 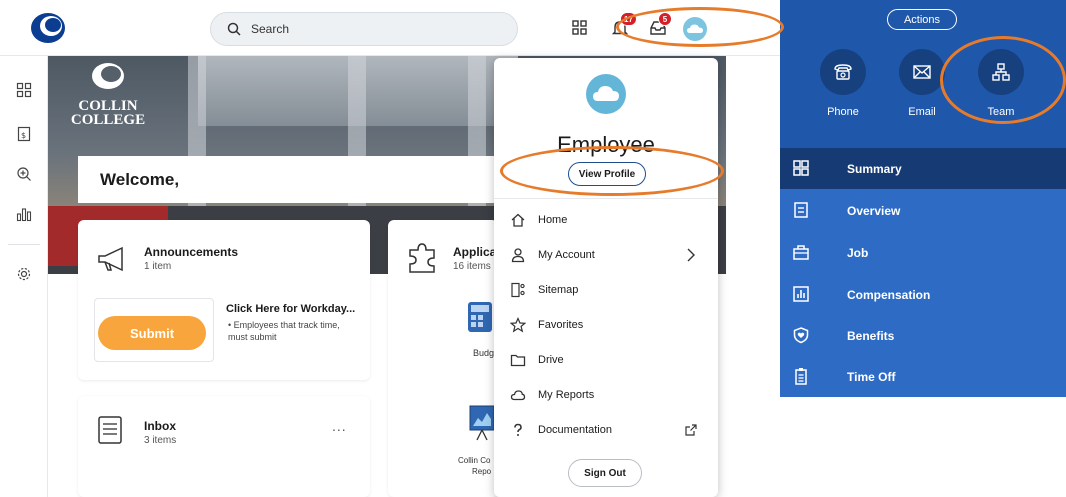 I want to click on settings-gear-icon, so click(x=24, y=274).